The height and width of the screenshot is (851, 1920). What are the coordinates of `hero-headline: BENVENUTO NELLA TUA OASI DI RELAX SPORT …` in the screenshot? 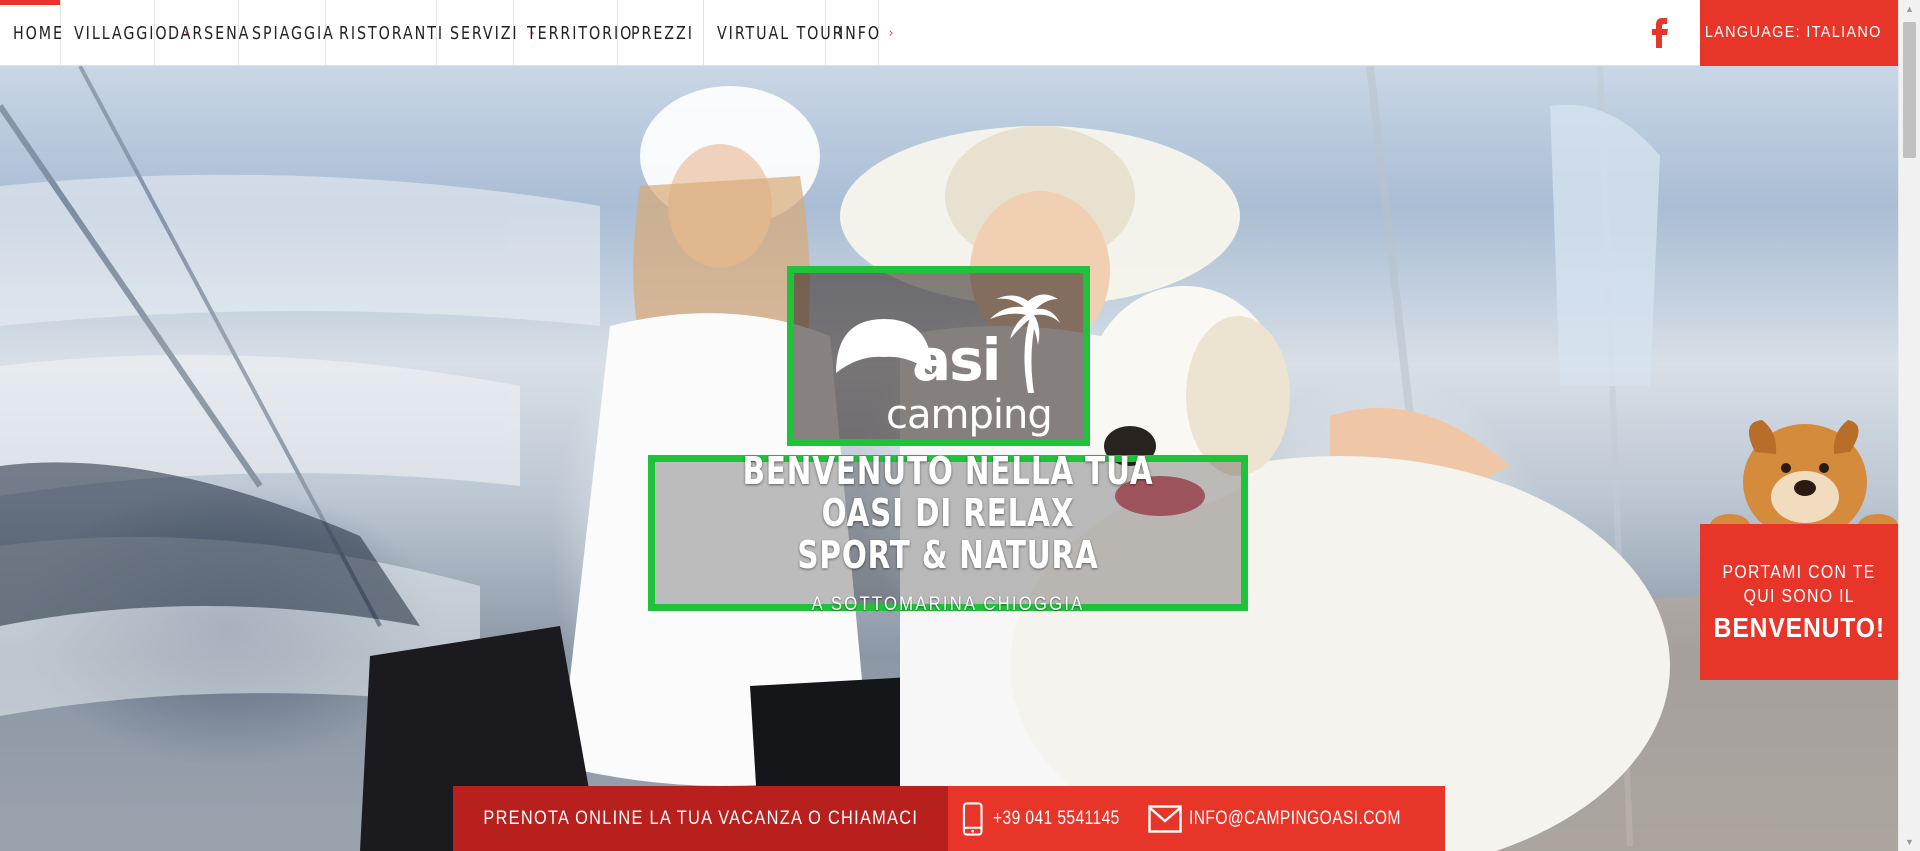 It's located at (948, 513).